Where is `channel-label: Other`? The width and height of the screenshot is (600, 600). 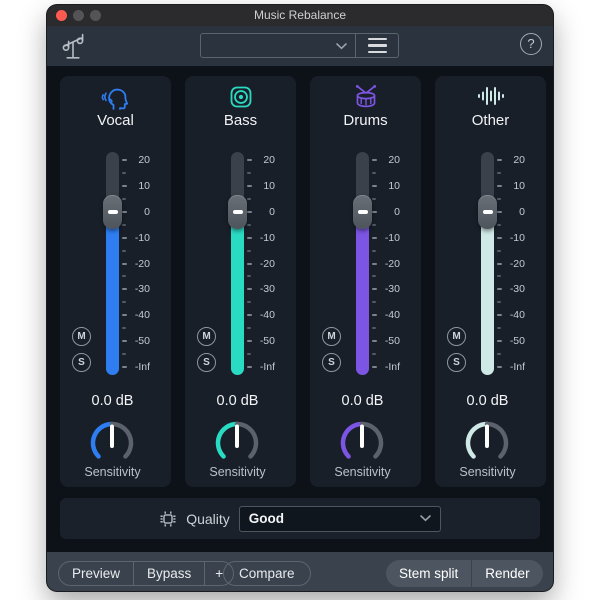 channel-label: Other is located at coordinates (490, 120).